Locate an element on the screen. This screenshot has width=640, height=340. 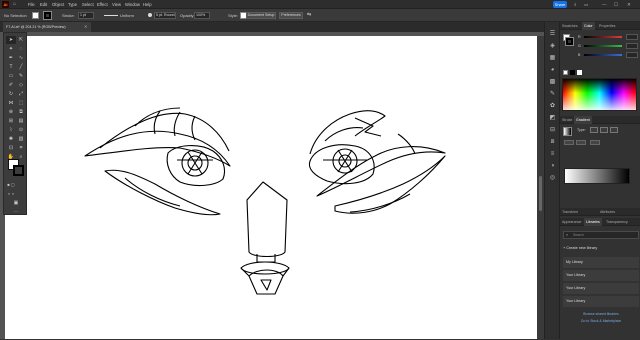
graphic-styles-icon: ◩ is located at coordinates (552, 118).